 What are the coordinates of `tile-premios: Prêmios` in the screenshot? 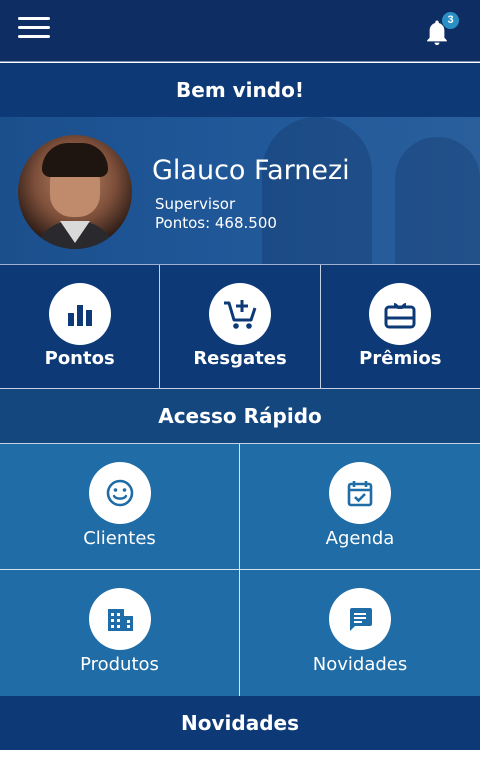 It's located at (400, 327).